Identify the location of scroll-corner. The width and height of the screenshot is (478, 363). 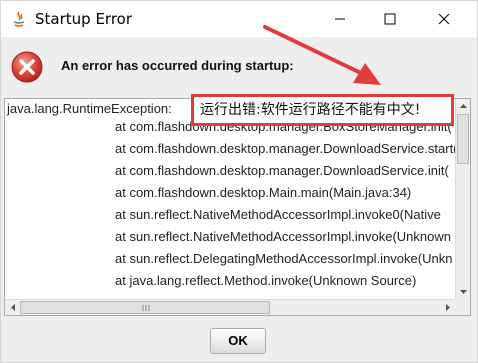
(462, 307).